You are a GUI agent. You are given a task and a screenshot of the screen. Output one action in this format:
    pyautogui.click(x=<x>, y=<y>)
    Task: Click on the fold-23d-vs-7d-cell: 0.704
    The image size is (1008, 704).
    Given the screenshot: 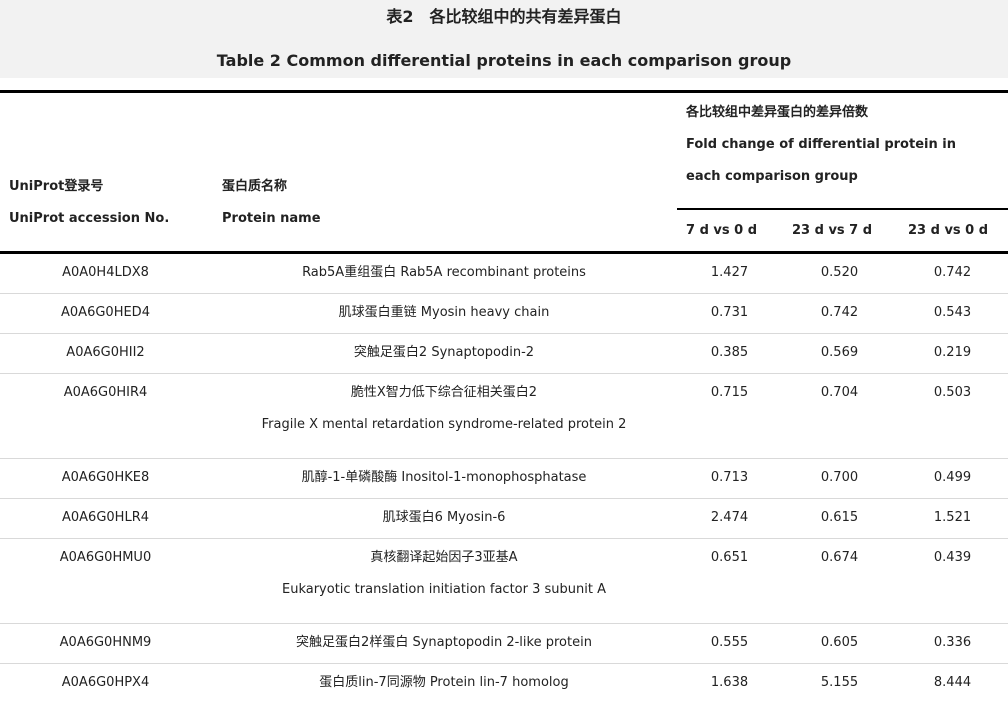 What is the action you would take?
    pyautogui.click(x=839, y=392)
    